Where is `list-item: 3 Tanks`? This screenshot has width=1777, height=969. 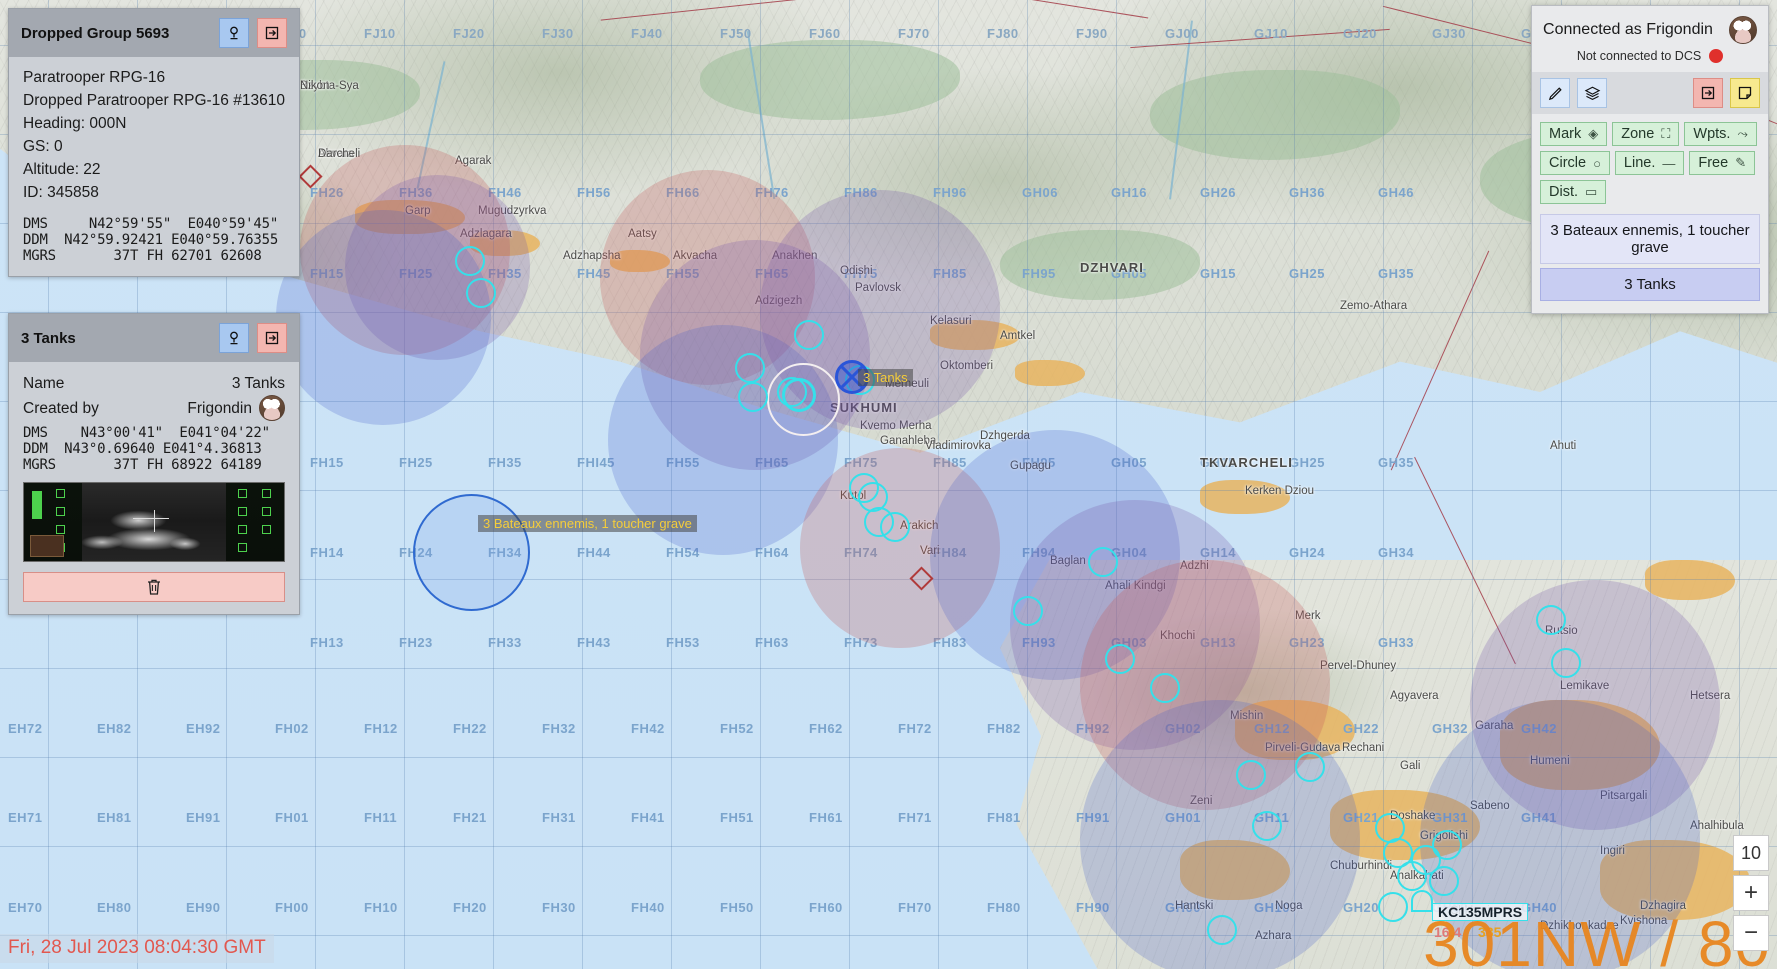 list-item: 3 Tanks is located at coordinates (1650, 284).